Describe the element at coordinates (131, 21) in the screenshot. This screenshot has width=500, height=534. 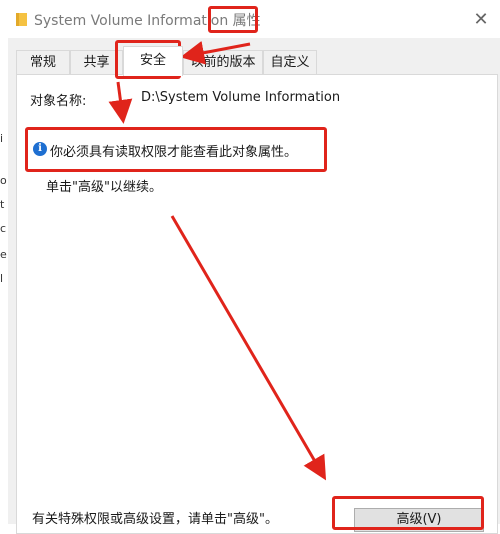
I see `window-title-name: System Volume Information` at that location.